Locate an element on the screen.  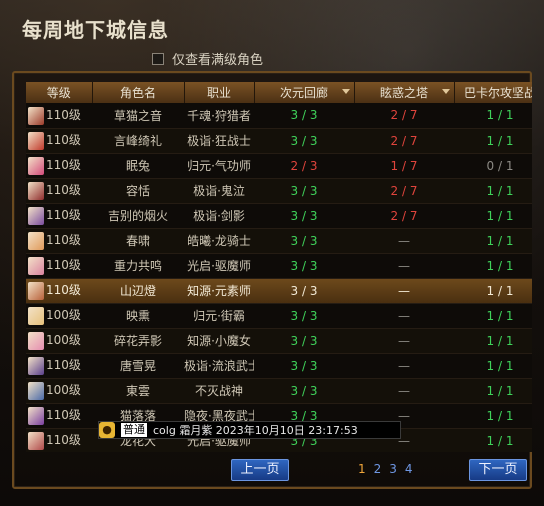
job-cell: 光启·驱魔师 is located at coordinates (219, 266).